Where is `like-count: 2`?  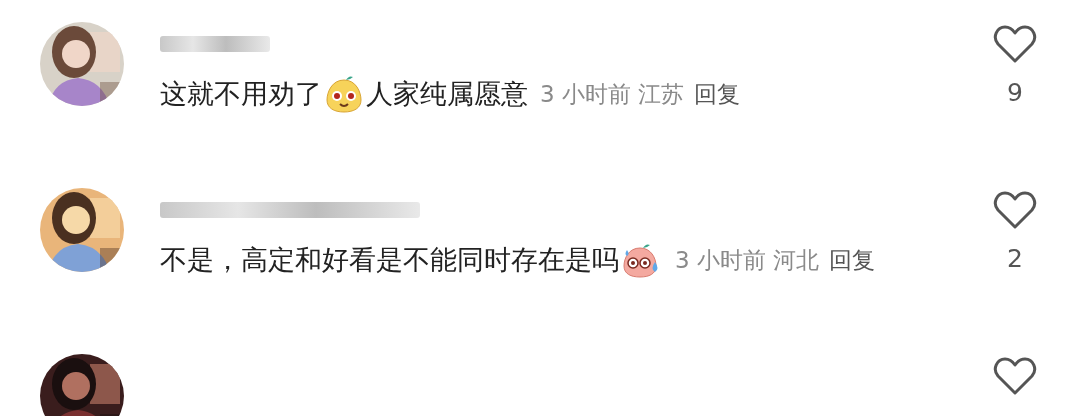
like-count: 2 is located at coordinates (1015, 258).